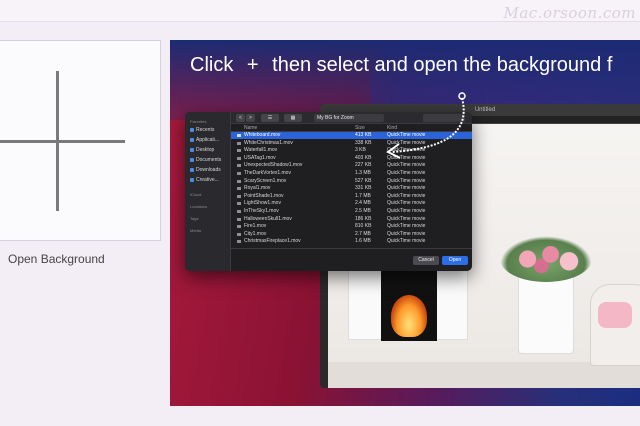  Describe the element at coordinates (240, 118) in the screenshot. I see `back-button: <` at that location.